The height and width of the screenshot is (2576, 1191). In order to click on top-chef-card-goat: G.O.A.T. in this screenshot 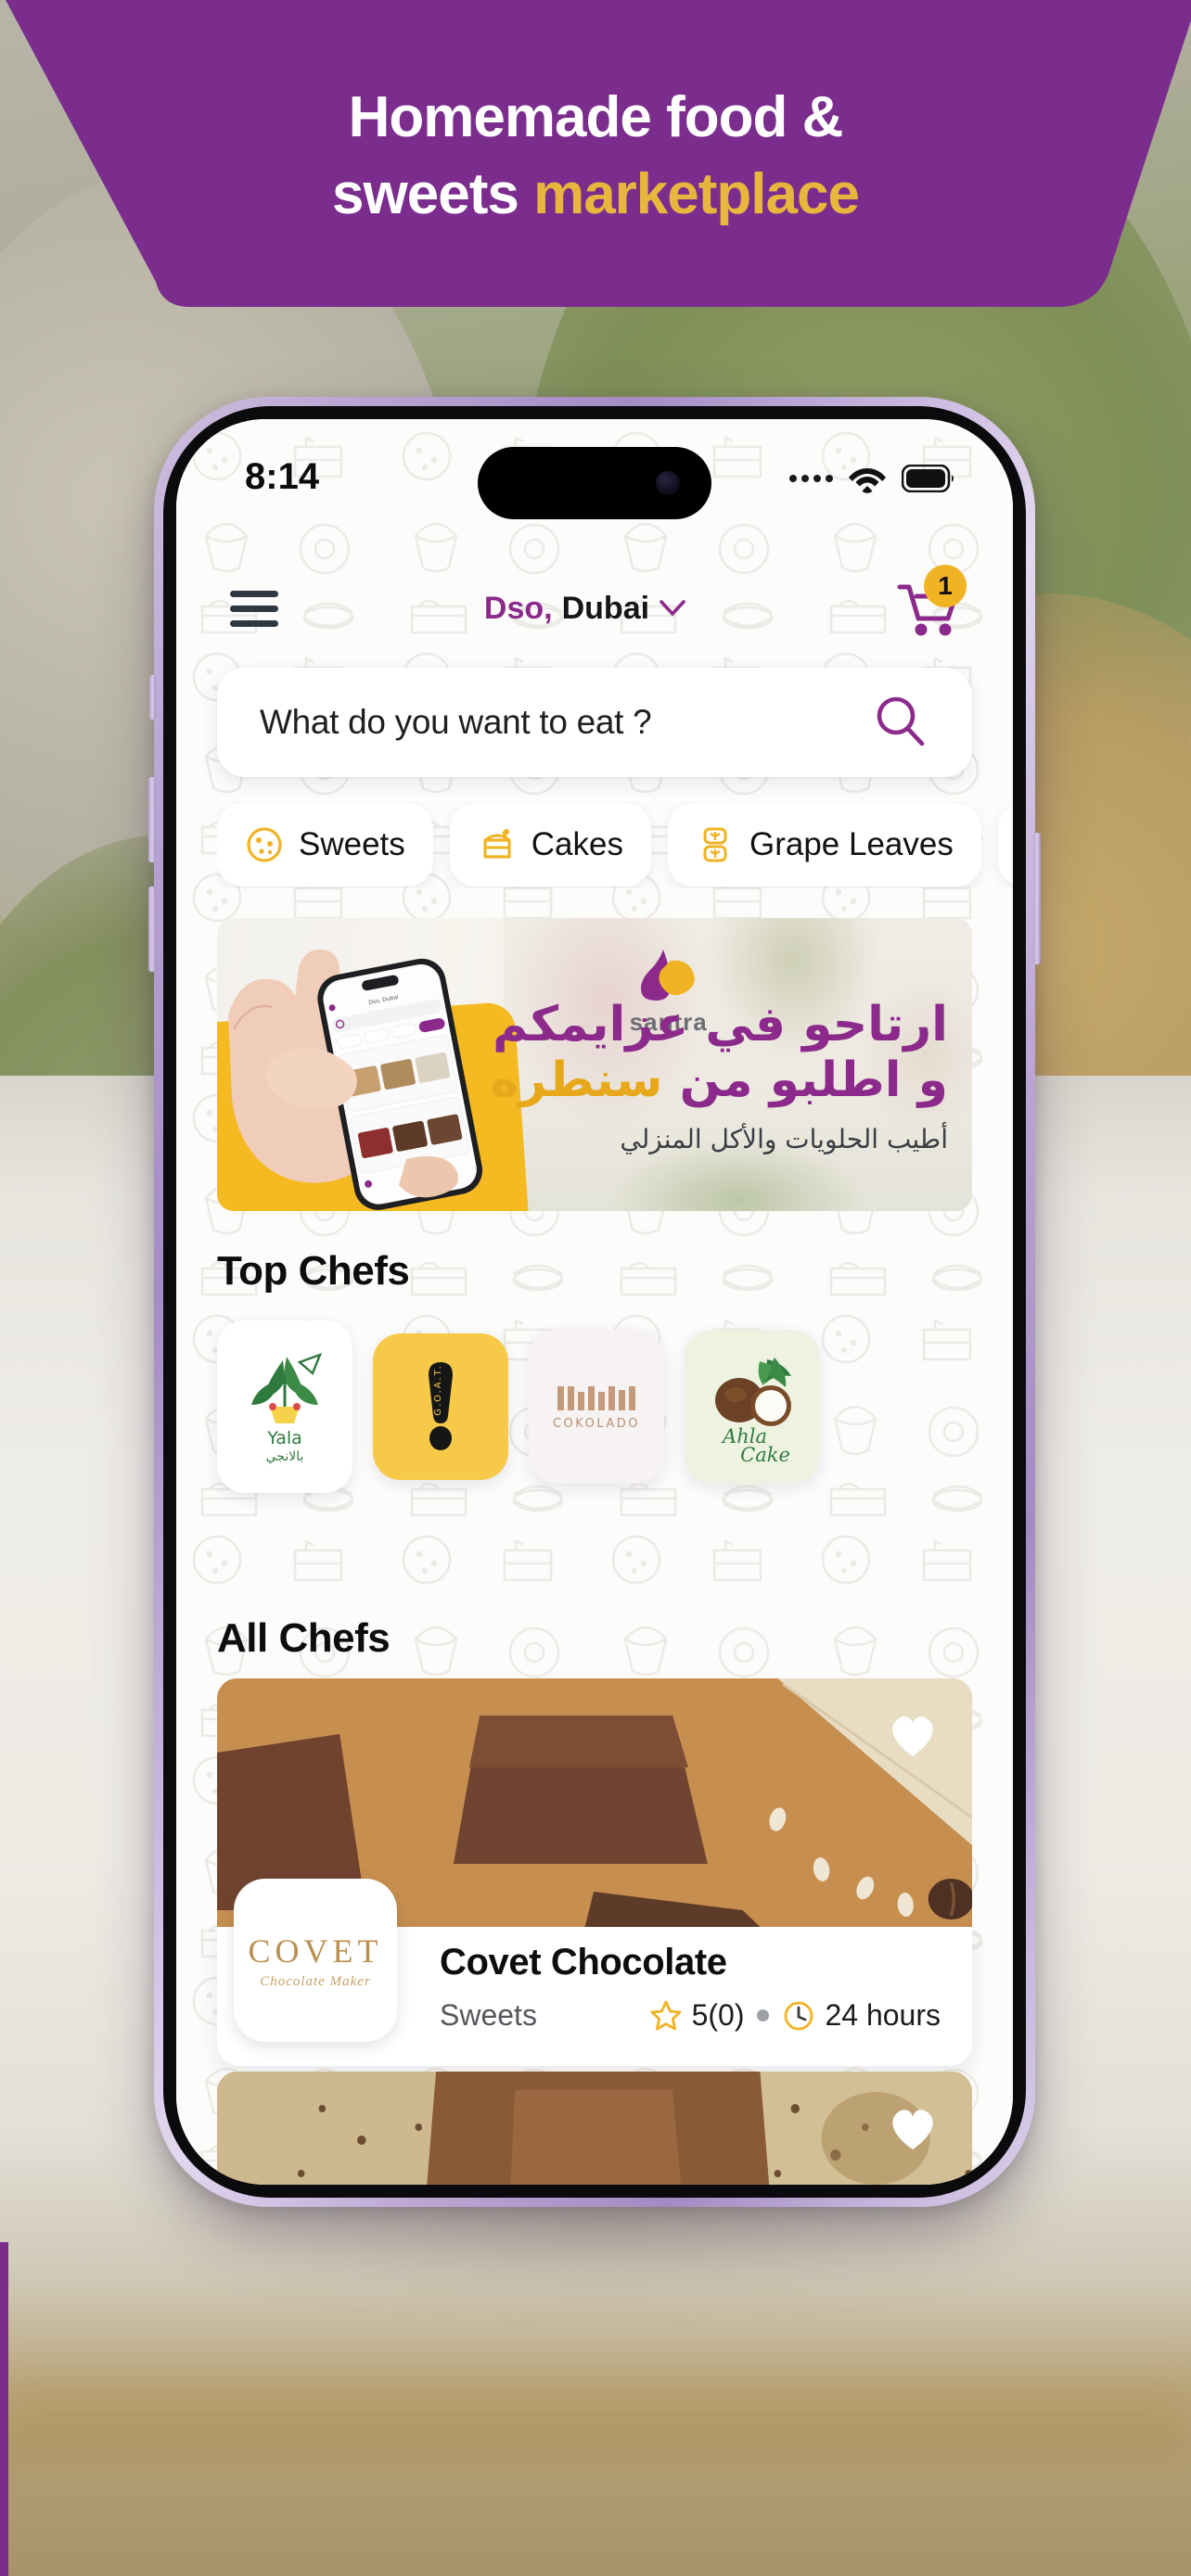, I will do `click(440, 1406)`.